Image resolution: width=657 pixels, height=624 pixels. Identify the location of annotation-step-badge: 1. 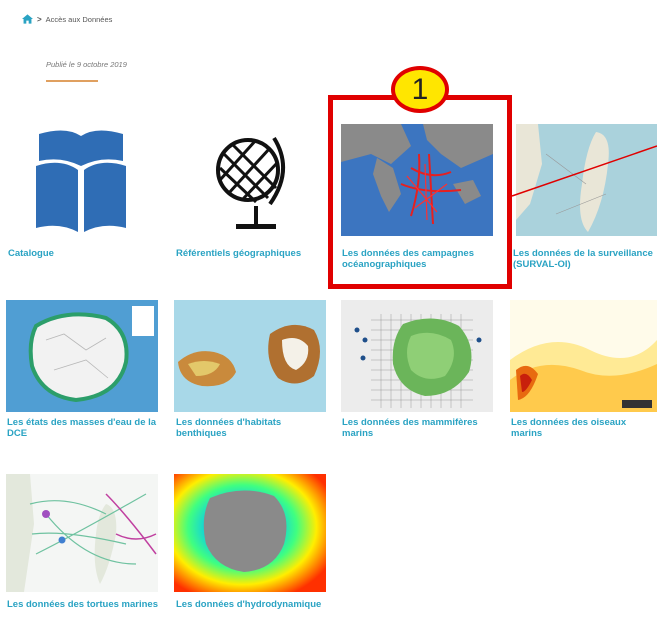
(420, 89).